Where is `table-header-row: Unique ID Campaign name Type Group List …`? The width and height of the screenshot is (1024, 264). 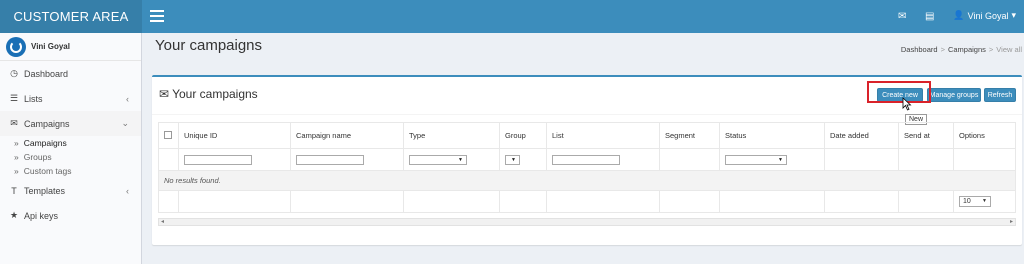 table-header-row: Unique ID Campaign name Type Group List … is located at coordinates (587, 135).